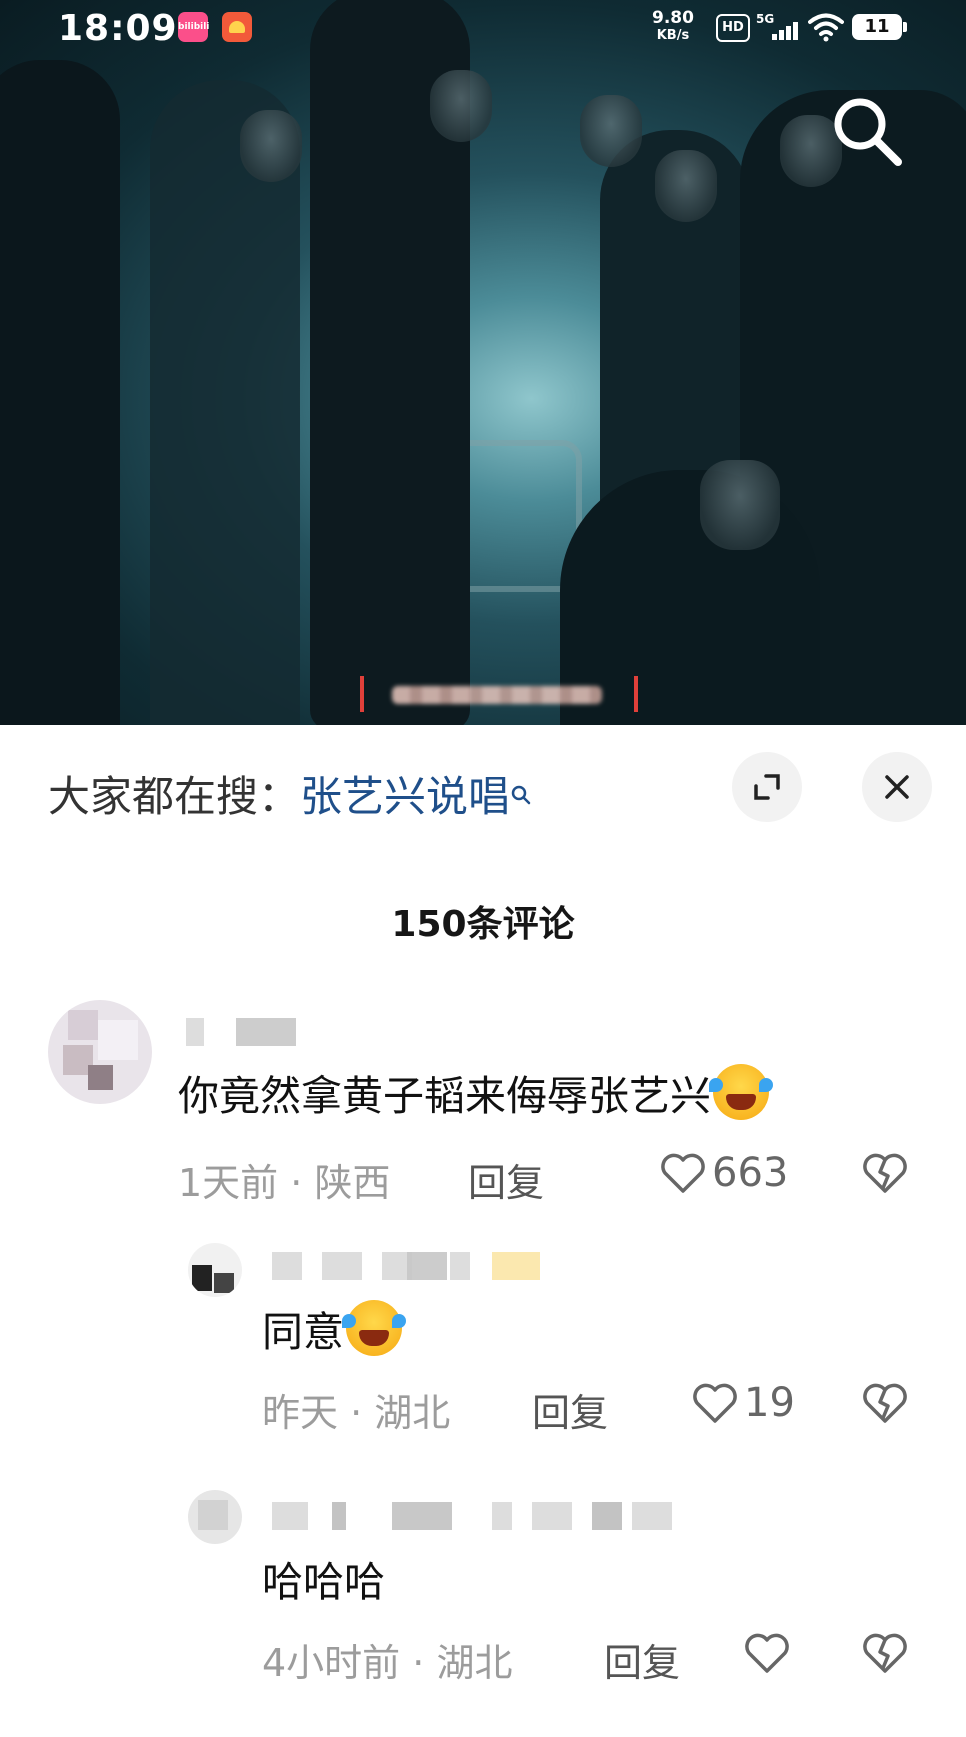  What do you see at coordinates (356, 1413) in the screenshot?
I see `comment-meta: 昨天 · 湖北` at bounding box center [356, 1413].